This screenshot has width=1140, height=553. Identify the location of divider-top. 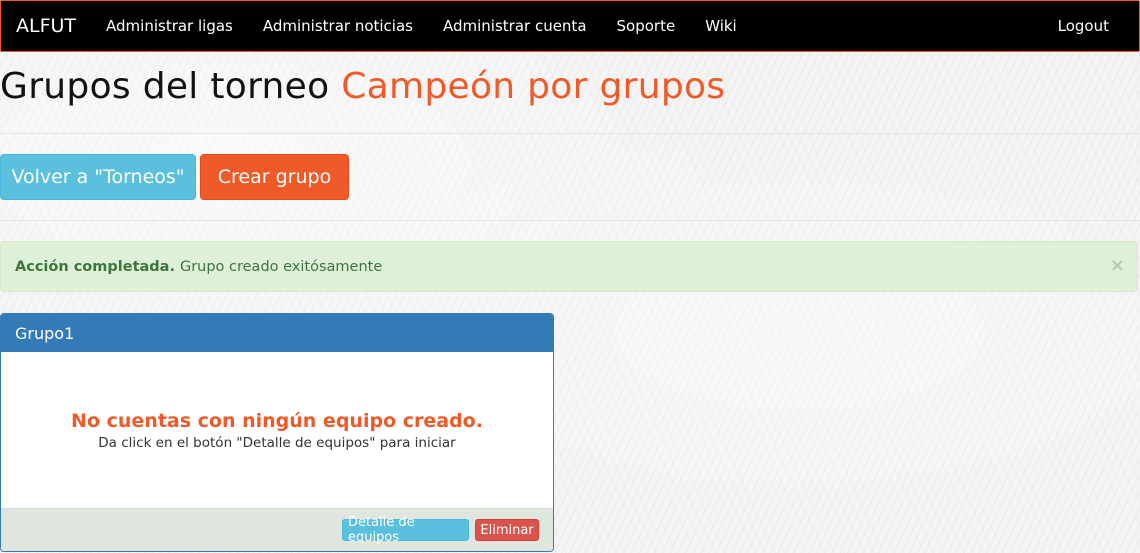
(570, 133).